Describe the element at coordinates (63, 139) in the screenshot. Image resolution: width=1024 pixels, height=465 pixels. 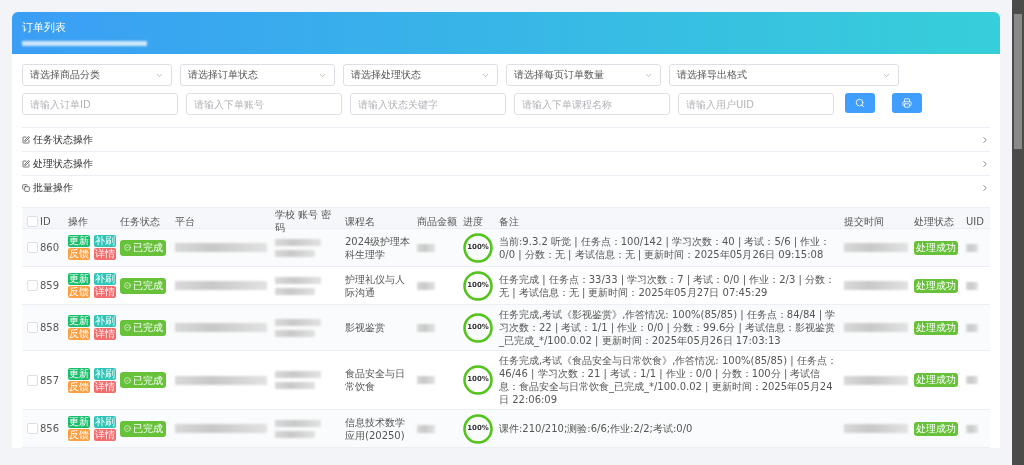
I see `section-title: 任务状态操作` at that location.